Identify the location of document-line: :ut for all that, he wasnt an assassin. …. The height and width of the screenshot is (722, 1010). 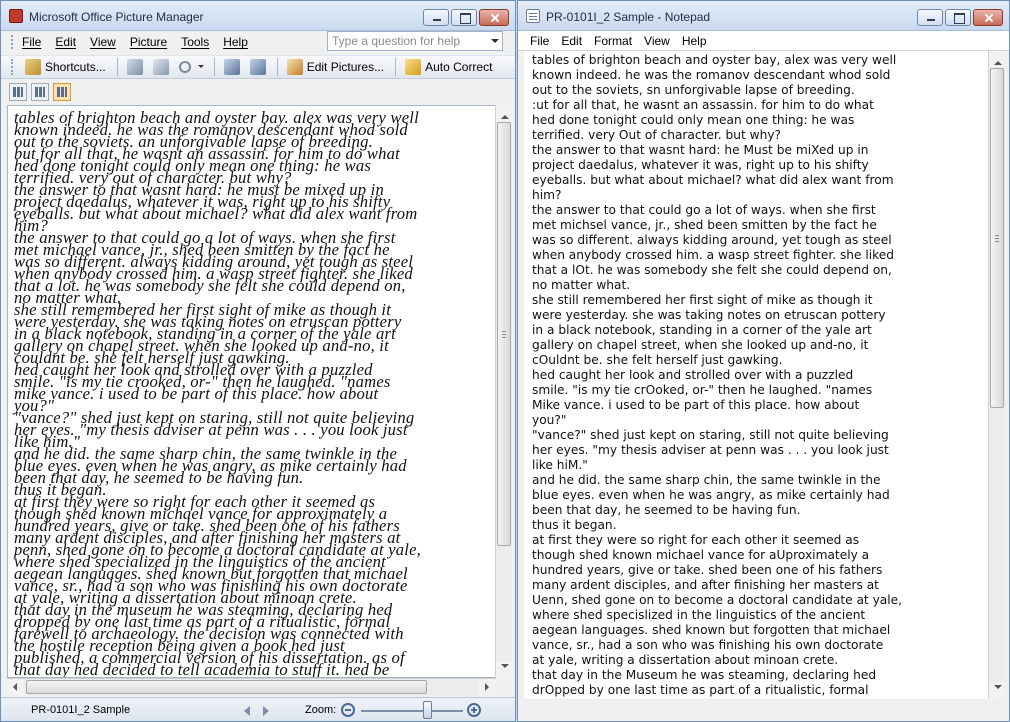
(703, 105).